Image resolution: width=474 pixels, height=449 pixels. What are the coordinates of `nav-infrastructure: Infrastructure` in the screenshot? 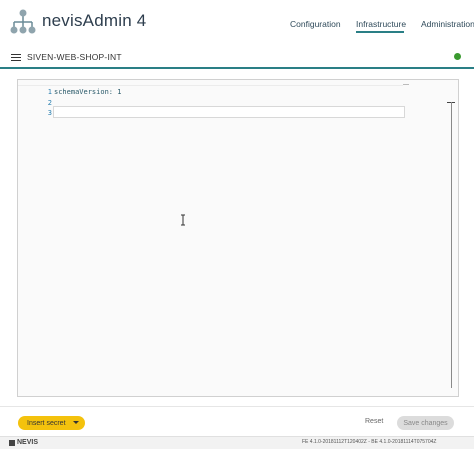 It's located at (381, 24).